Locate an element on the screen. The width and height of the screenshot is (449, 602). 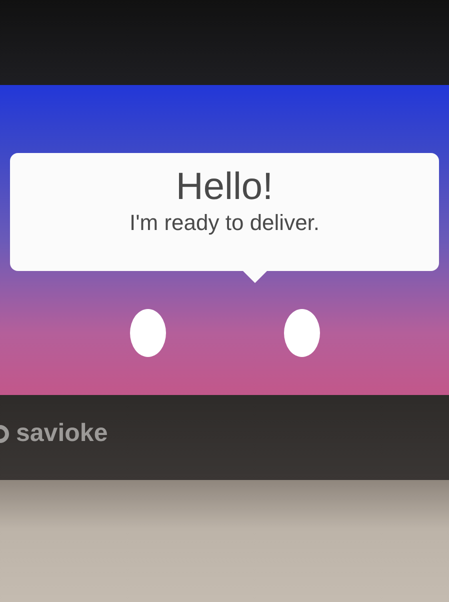
logo-icon is located at coordinates (6, 433).